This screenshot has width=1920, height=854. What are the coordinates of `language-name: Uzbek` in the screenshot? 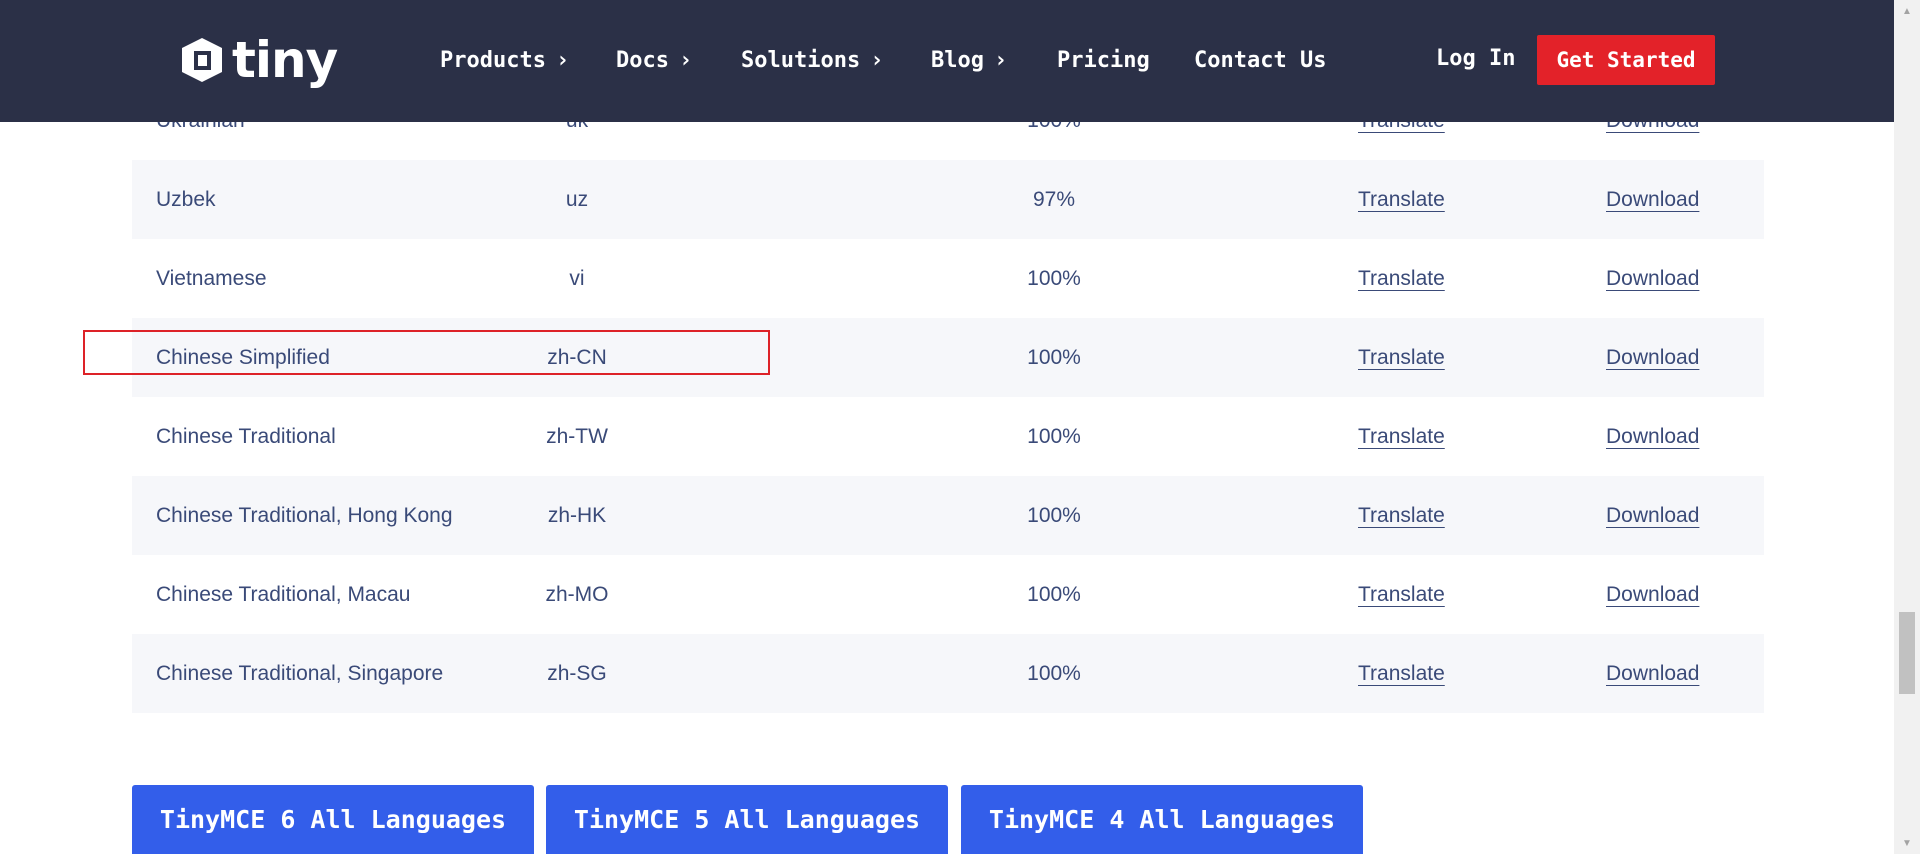 It's located at (186, 199).